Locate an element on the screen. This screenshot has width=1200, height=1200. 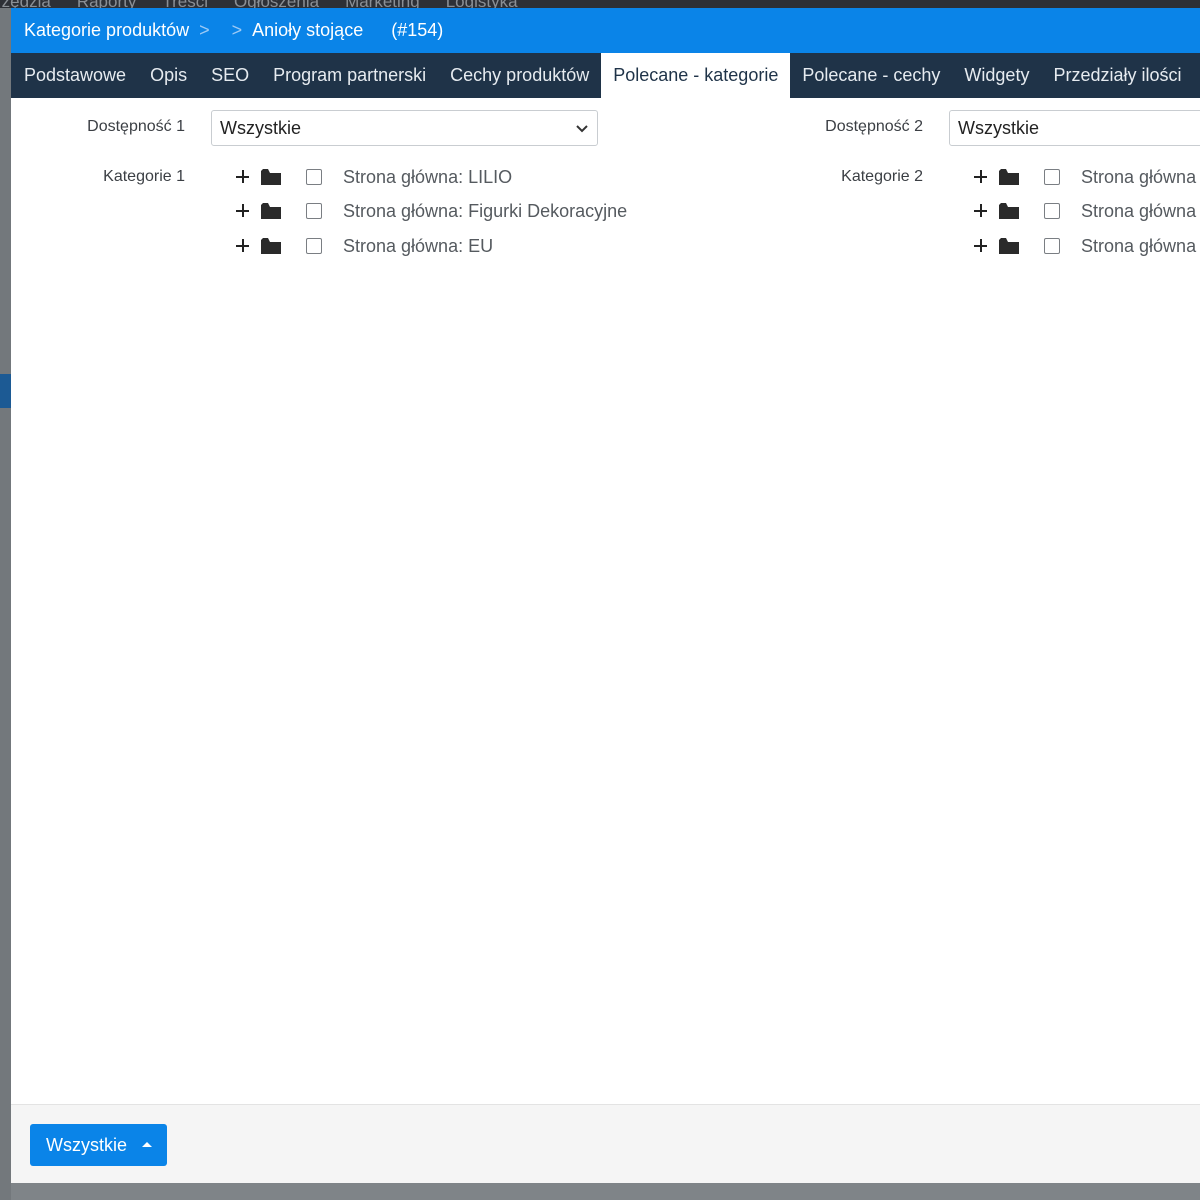
tab-polecane-kategorie: Polecane - kategorie is located at coordinates (696, 75).